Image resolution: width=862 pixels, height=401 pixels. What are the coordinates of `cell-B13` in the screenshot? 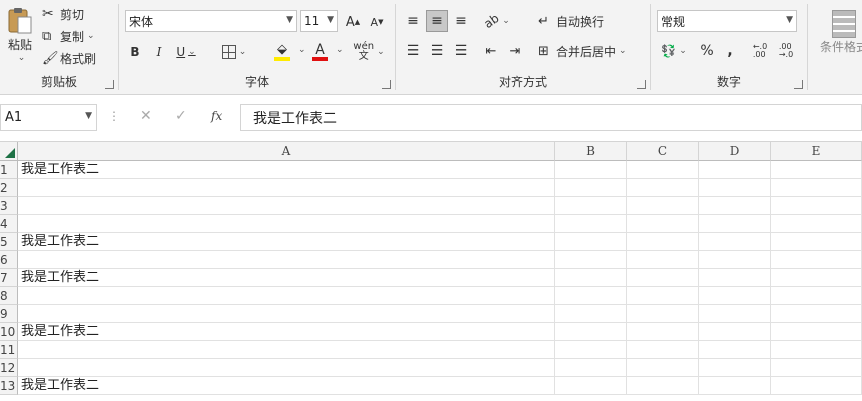 It's located at (591, 386).